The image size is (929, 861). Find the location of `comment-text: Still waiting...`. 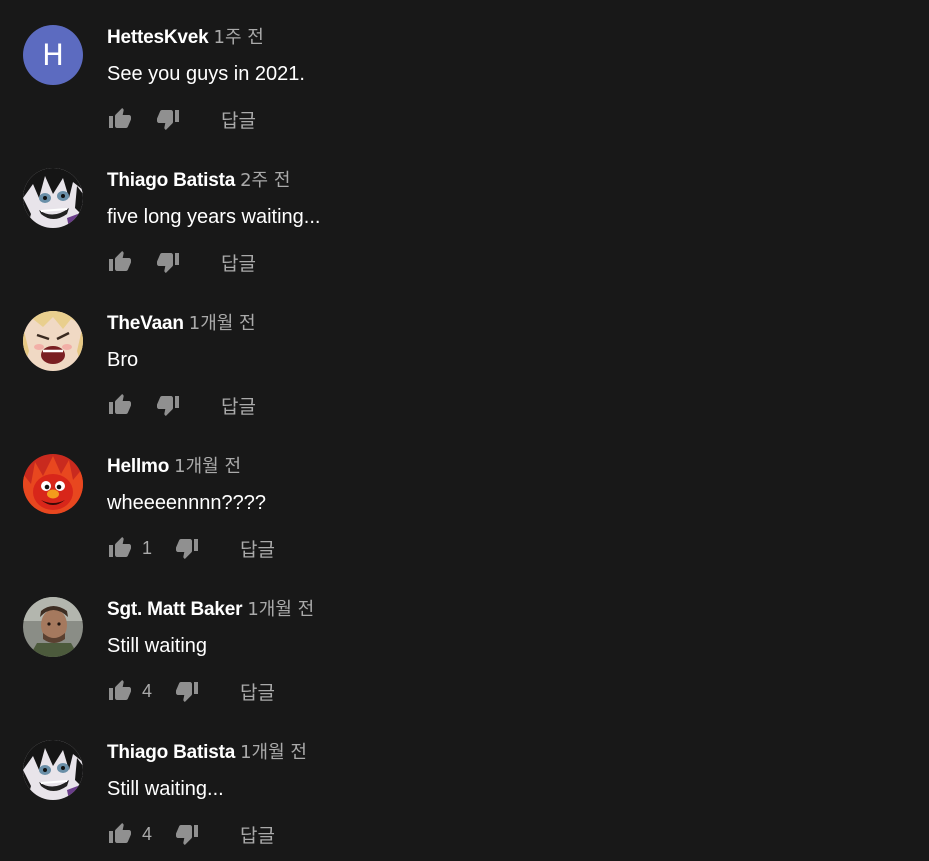

comment-text: Still waiting... is located at coordinates (165, 789).